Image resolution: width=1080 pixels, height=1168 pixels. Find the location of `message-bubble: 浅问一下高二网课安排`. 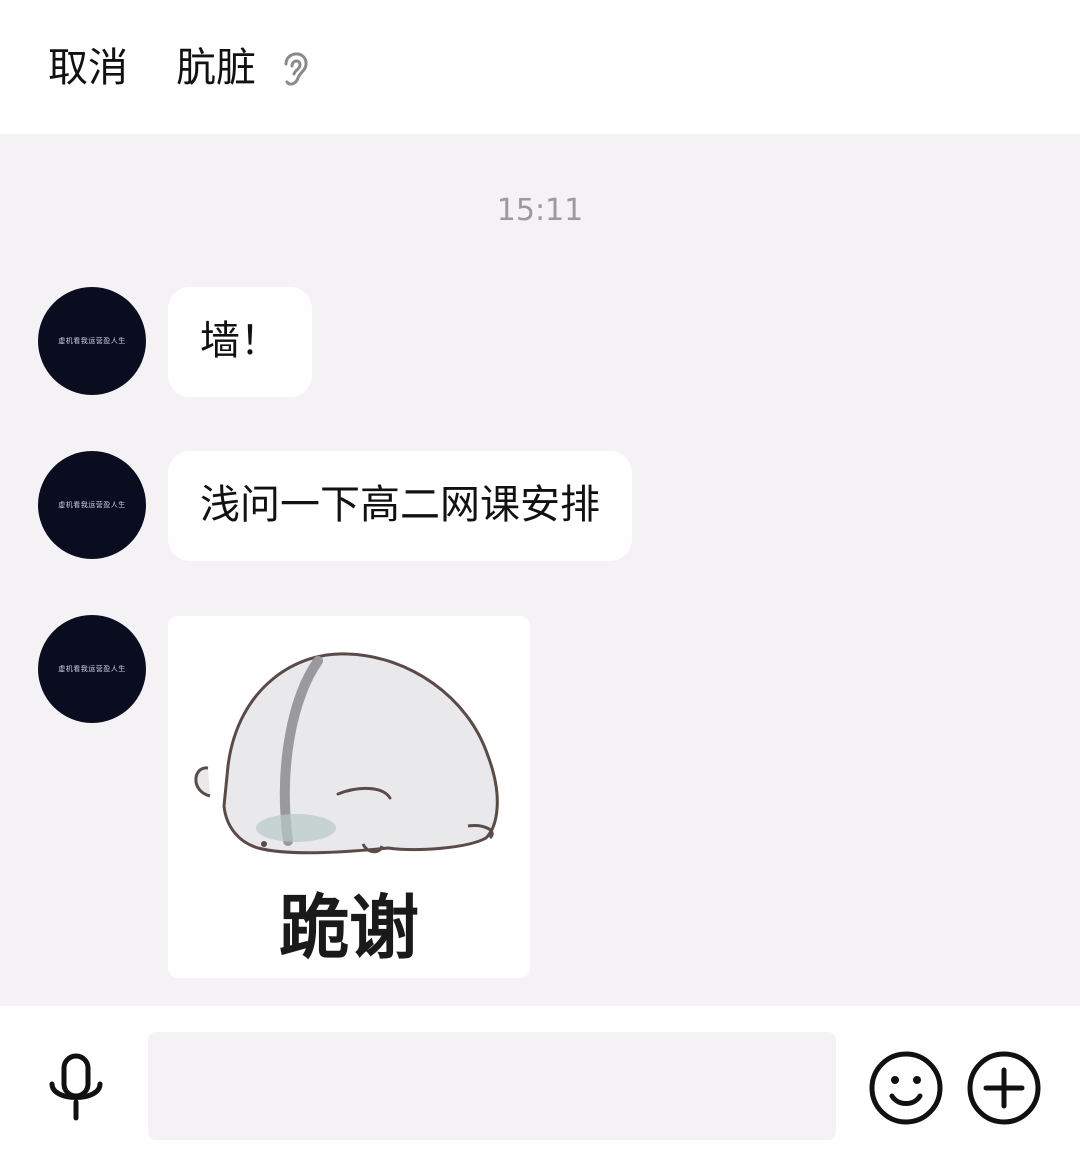

message-bubble: 浅问一下高二网课安排 is located at coordinates (400, 506).